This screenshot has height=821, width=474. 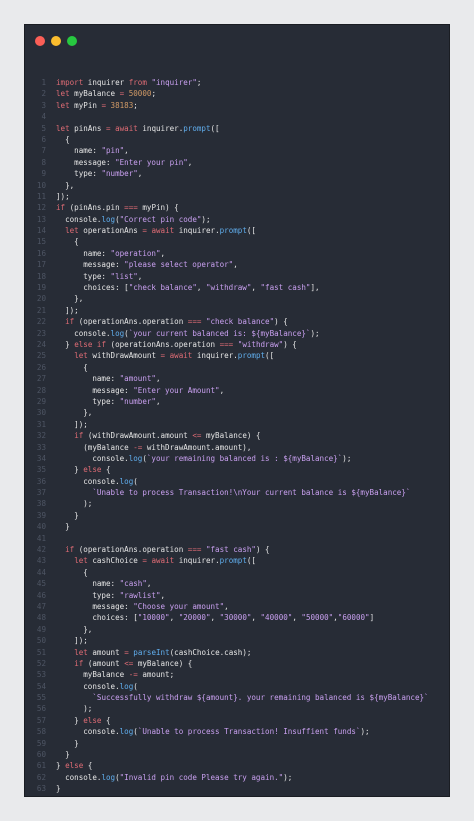 I want to click on line-number: 56, so click(x=41, y=709).